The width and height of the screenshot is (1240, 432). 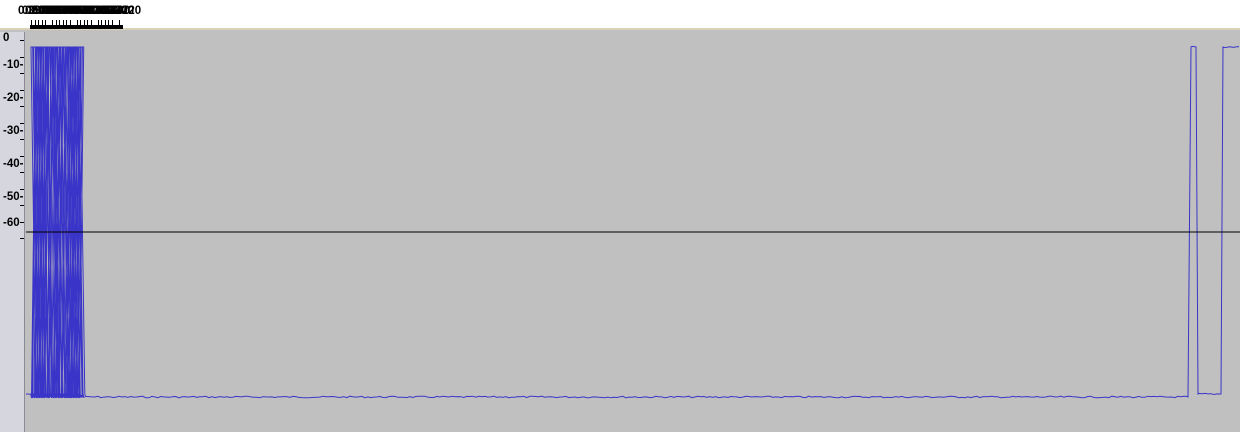 I want to click on vertical-scale: 0 -10- -20- -30- -40- -50- -60, so click(x=12, y=232).